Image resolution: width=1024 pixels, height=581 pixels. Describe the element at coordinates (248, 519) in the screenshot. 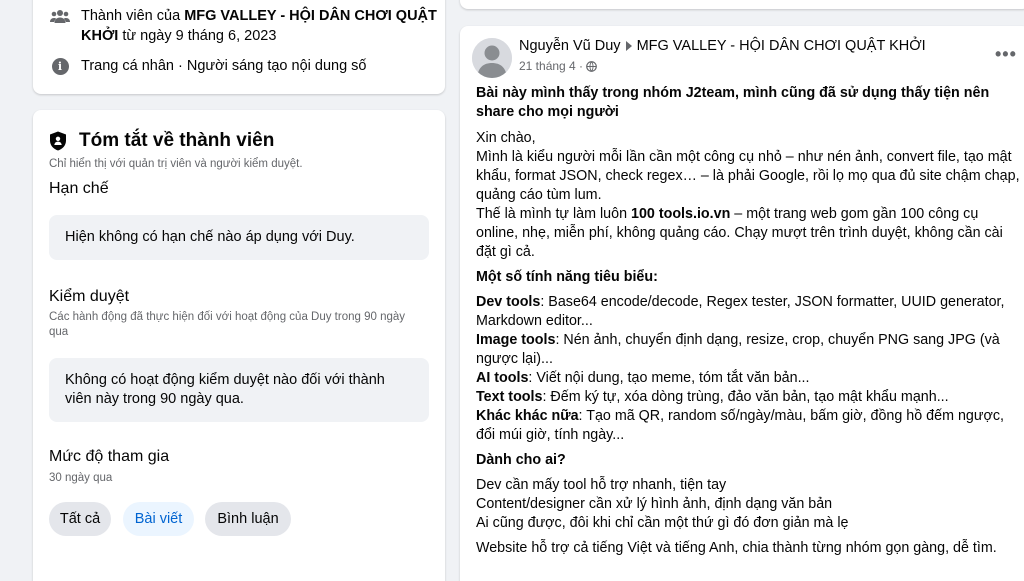

I see `tab-comments: Bình luận` at that location.